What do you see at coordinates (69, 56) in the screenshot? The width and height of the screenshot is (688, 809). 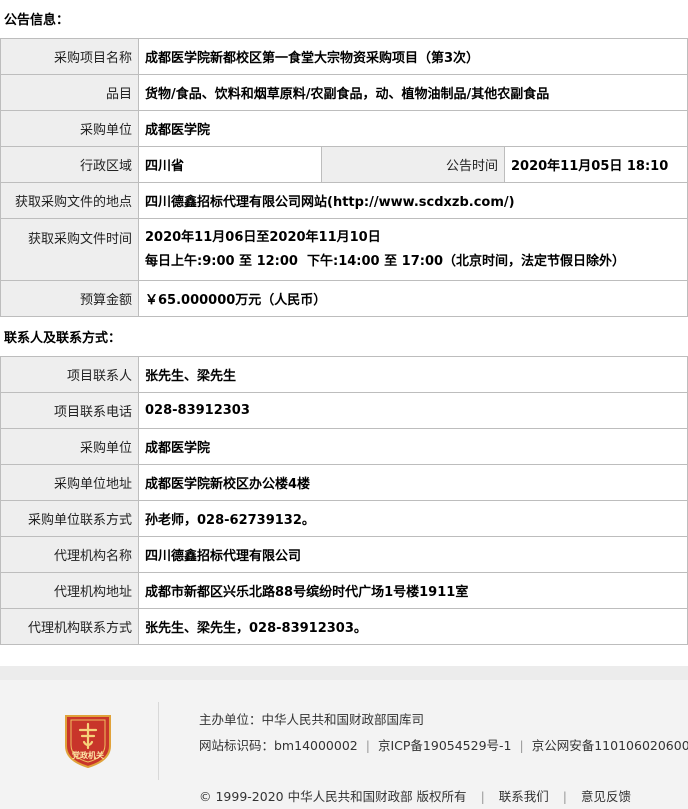 I see `label-project-name: 采购项目名称` at bounding box center [69, 56].